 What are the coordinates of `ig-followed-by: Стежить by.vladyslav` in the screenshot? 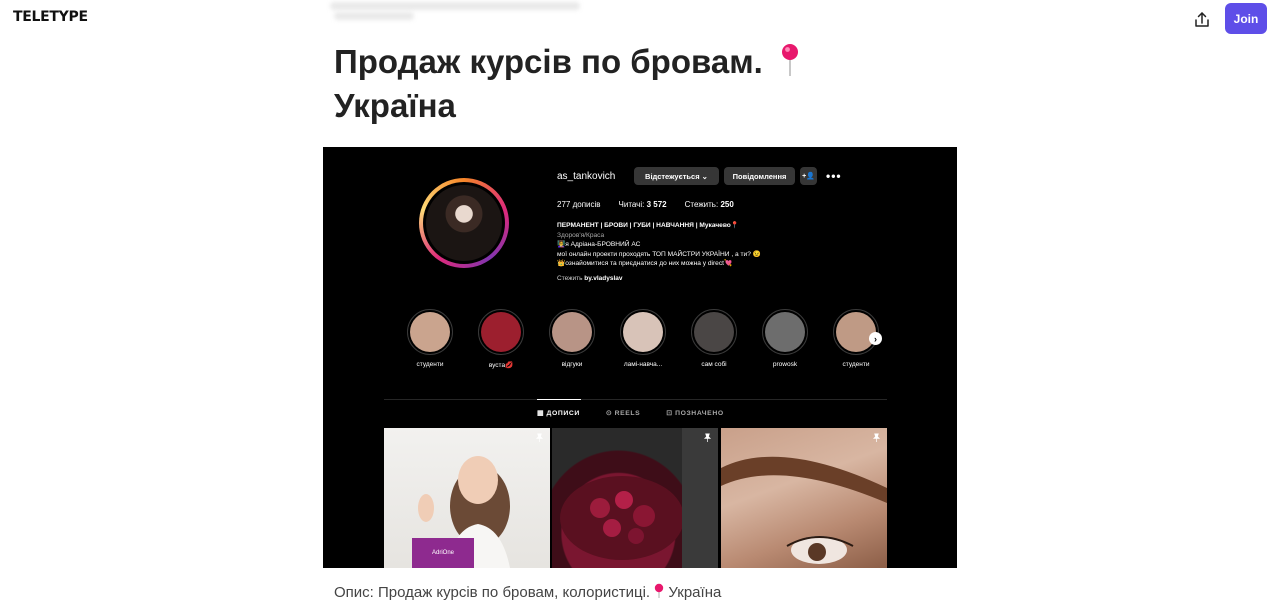 It's located at (590, 278).